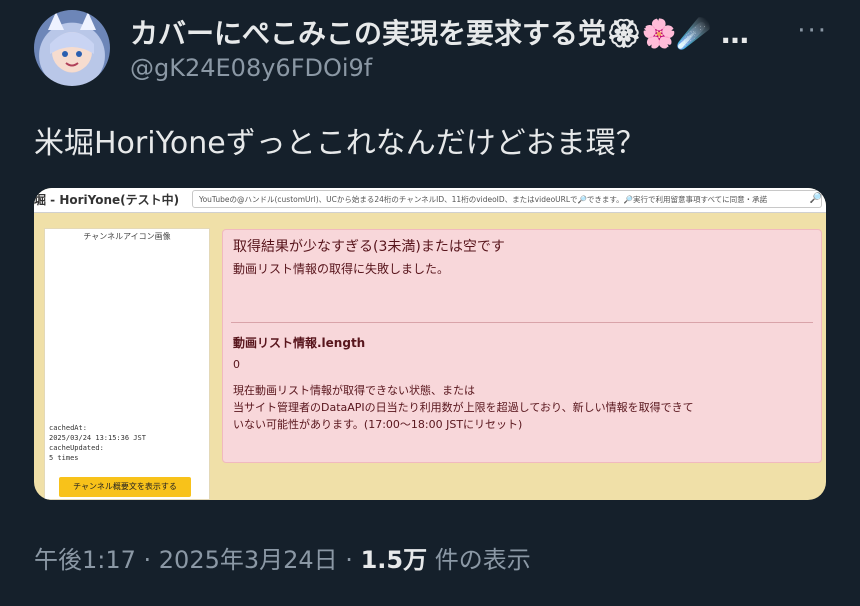 Image resolution: width=860 pixels, height=606 pixels. Describe the element at coordinates (197, 560) in the screenshot. I see `tweet-timestamp: 午後1:17 · 2025年3月24日 ·` at that location.